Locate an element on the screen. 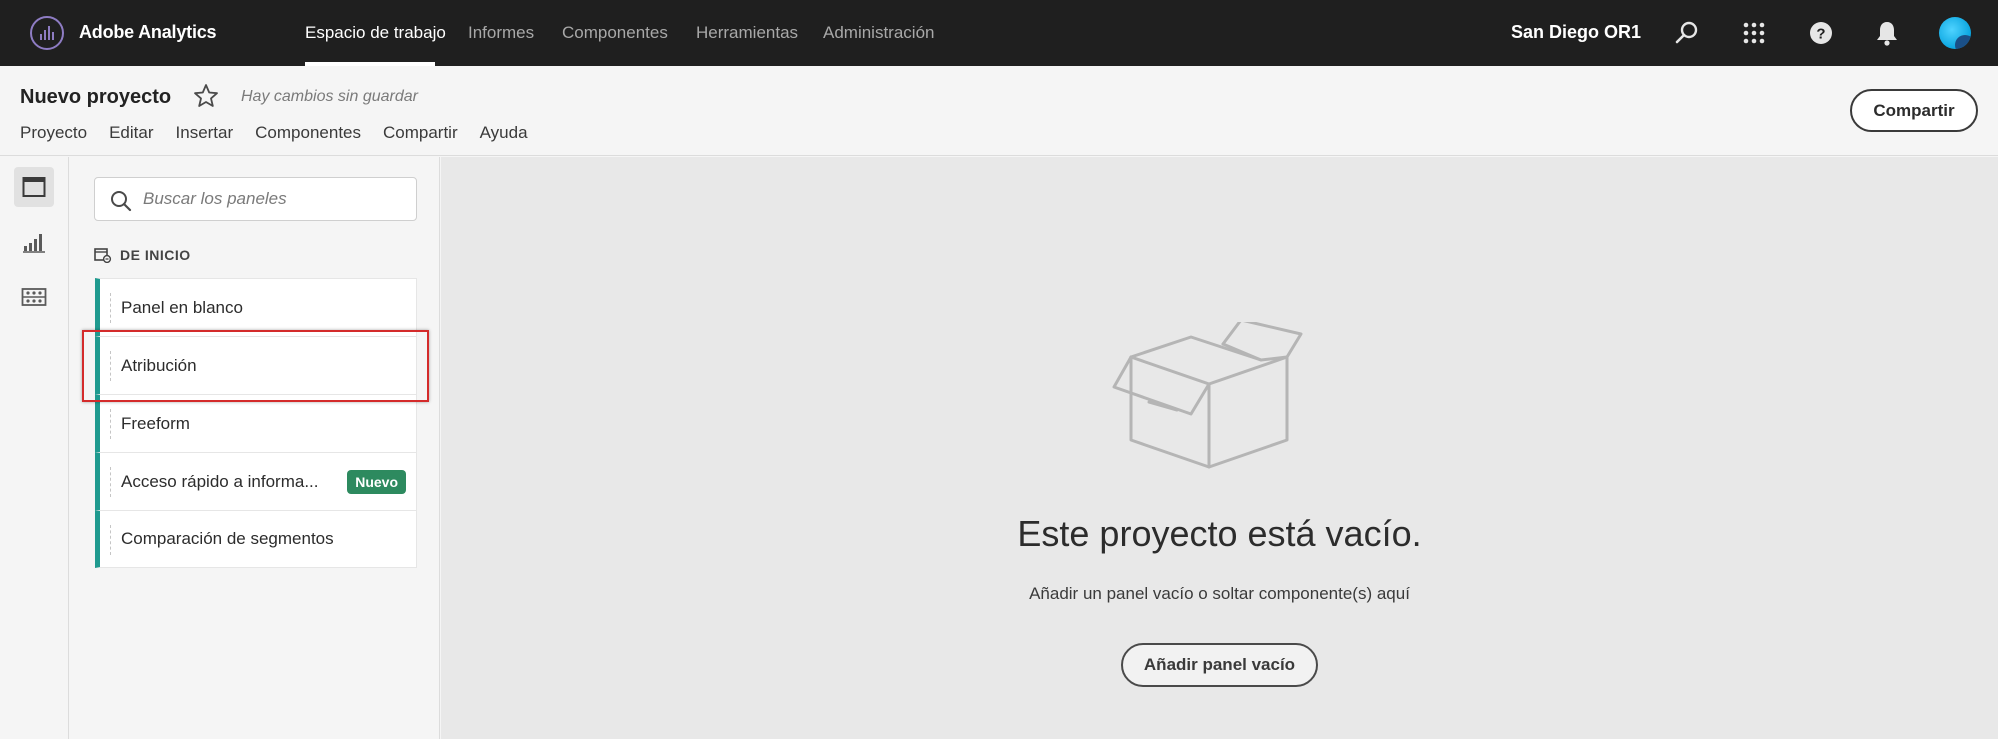  visualizations-icon is located at coordinates (34, 243).